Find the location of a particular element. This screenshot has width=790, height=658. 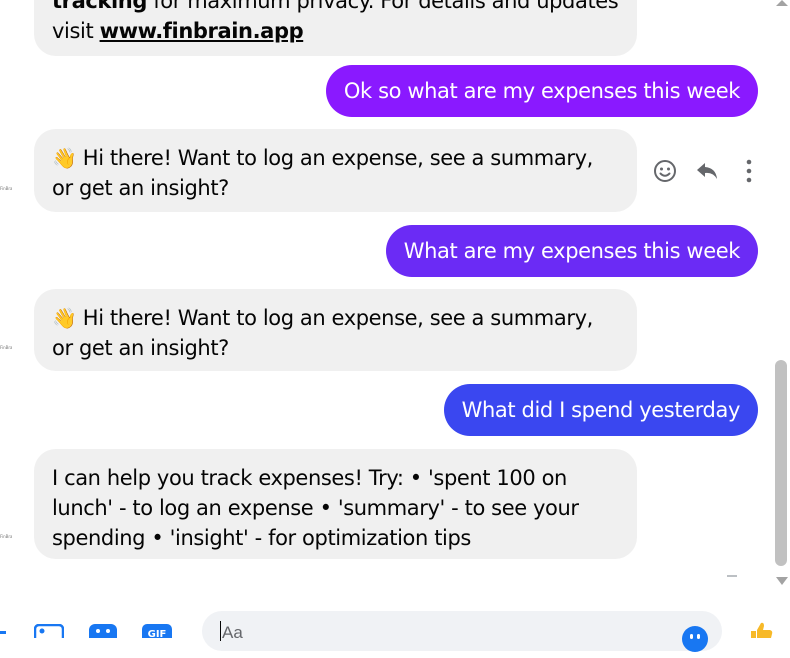

image-icon is located at coordinates (49, 634).